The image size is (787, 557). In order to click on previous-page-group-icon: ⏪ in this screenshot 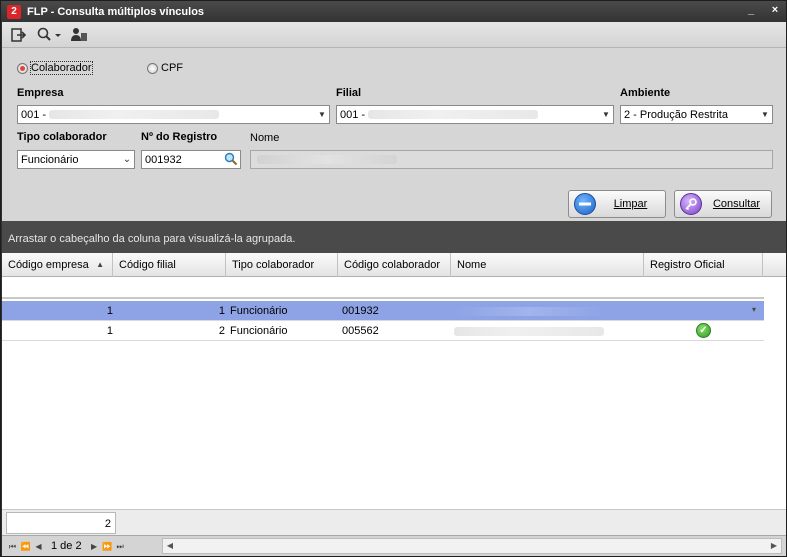, I will do `click(25, 546)`.